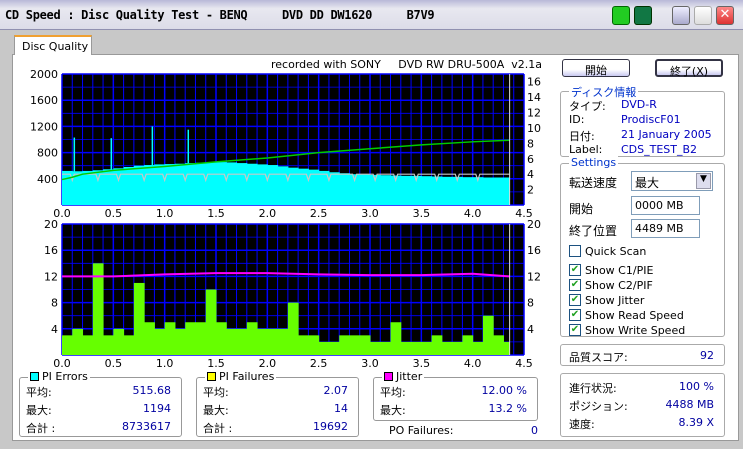  Describe the element at coordinates (473, 362) in the screenshot. I see `x-tick-label: 4.0` at that location.